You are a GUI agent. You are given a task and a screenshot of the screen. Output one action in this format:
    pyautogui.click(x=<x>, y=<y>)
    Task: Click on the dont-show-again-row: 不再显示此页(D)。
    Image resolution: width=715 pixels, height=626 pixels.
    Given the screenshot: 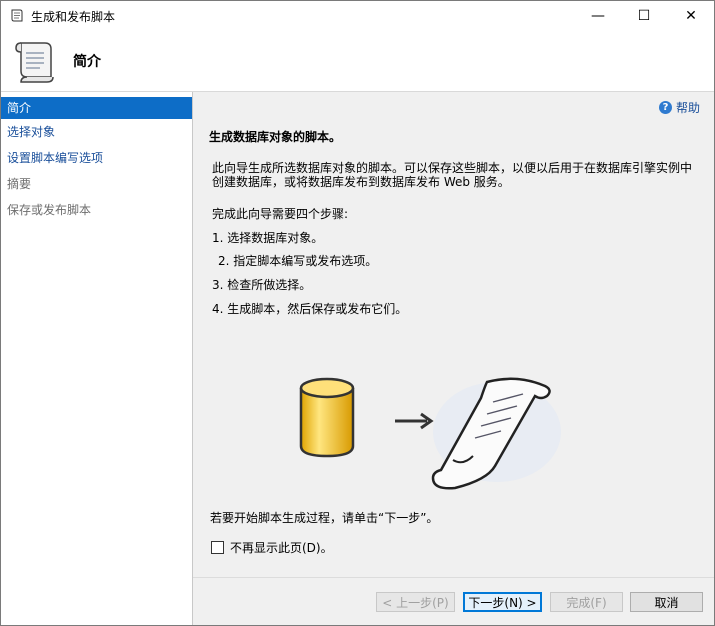 What is the action you would take?
    pyautogui.click(x=272, y=547)
    